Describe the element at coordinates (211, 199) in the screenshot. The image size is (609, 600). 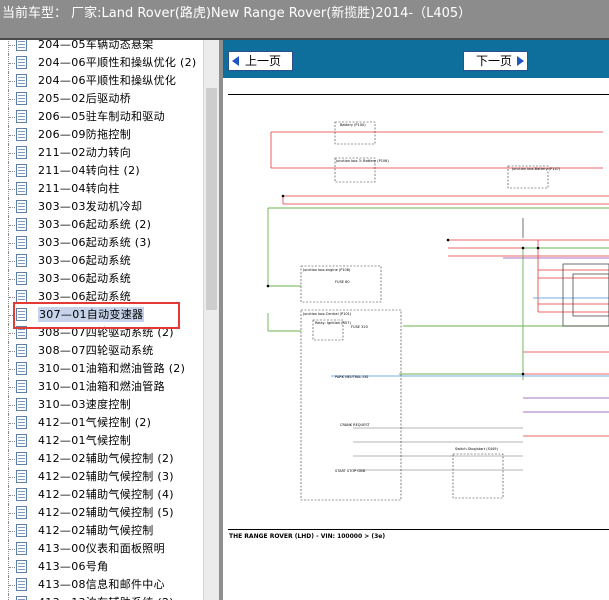
I see `tree-scrollbar-thumb` at that location.